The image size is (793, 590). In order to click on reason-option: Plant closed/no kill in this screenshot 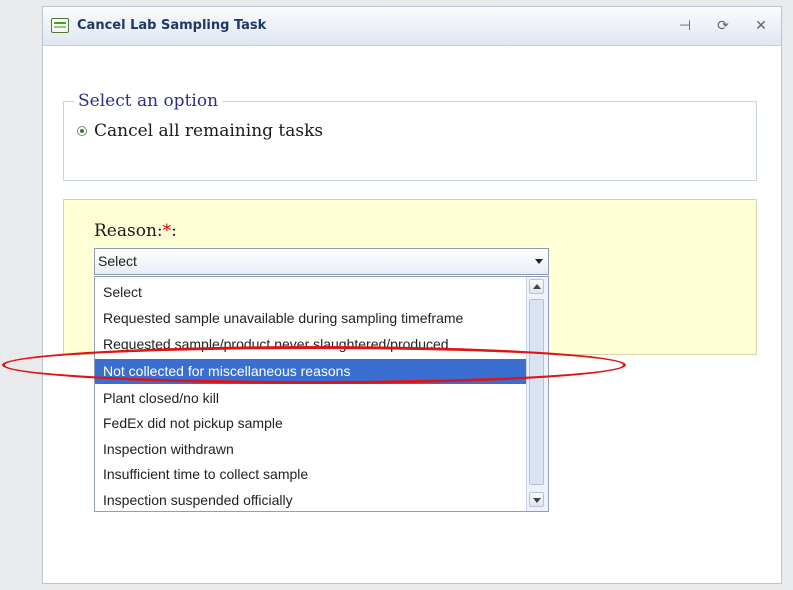, I will do `click(311, 398)`.